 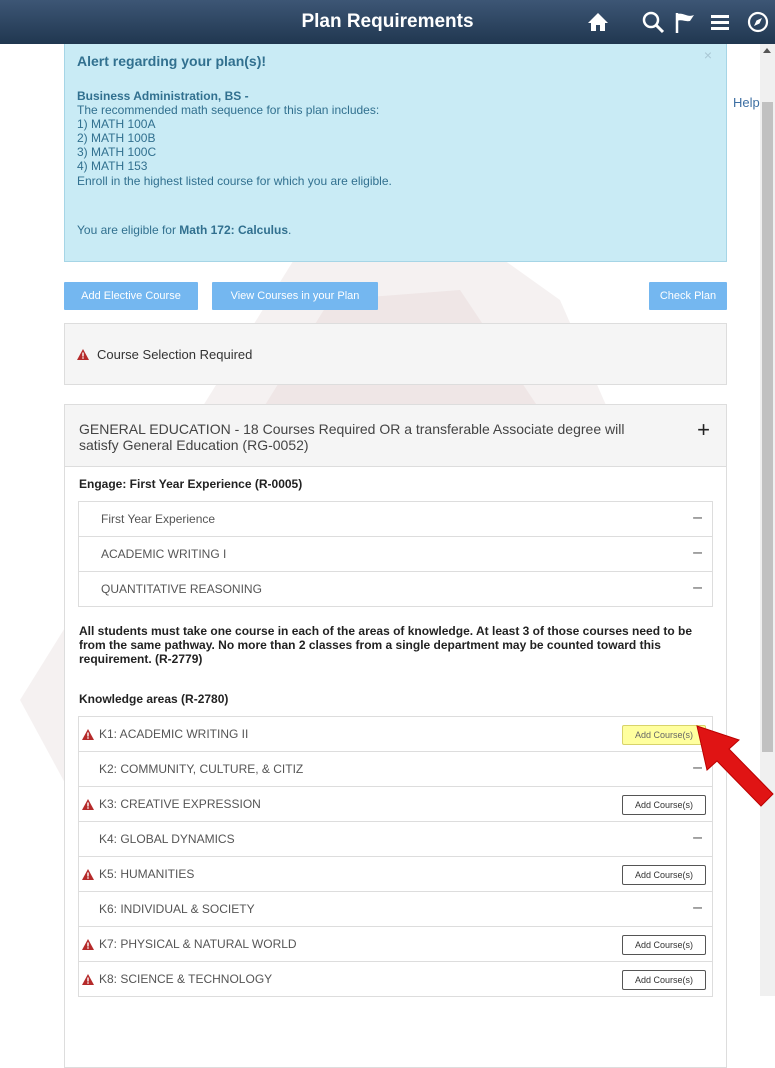 What do you see at coordinates (703, 430) in the screenshot?
I see `expand-plus-icon: +` at bounding box center [703, 430].